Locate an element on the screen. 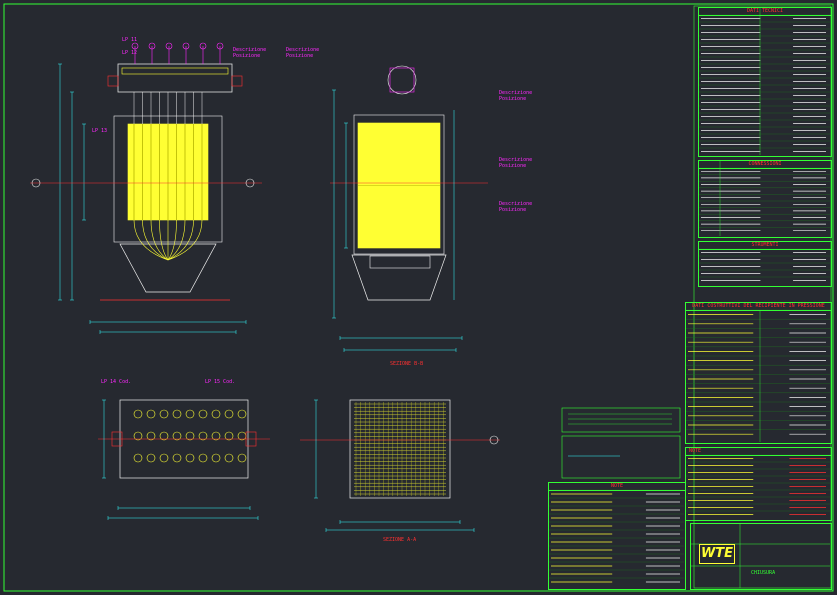 Image resolution: width=837 pixels, height=595 pixels. section-label: SEZIONE A-A is located at coordinates (400, 540).